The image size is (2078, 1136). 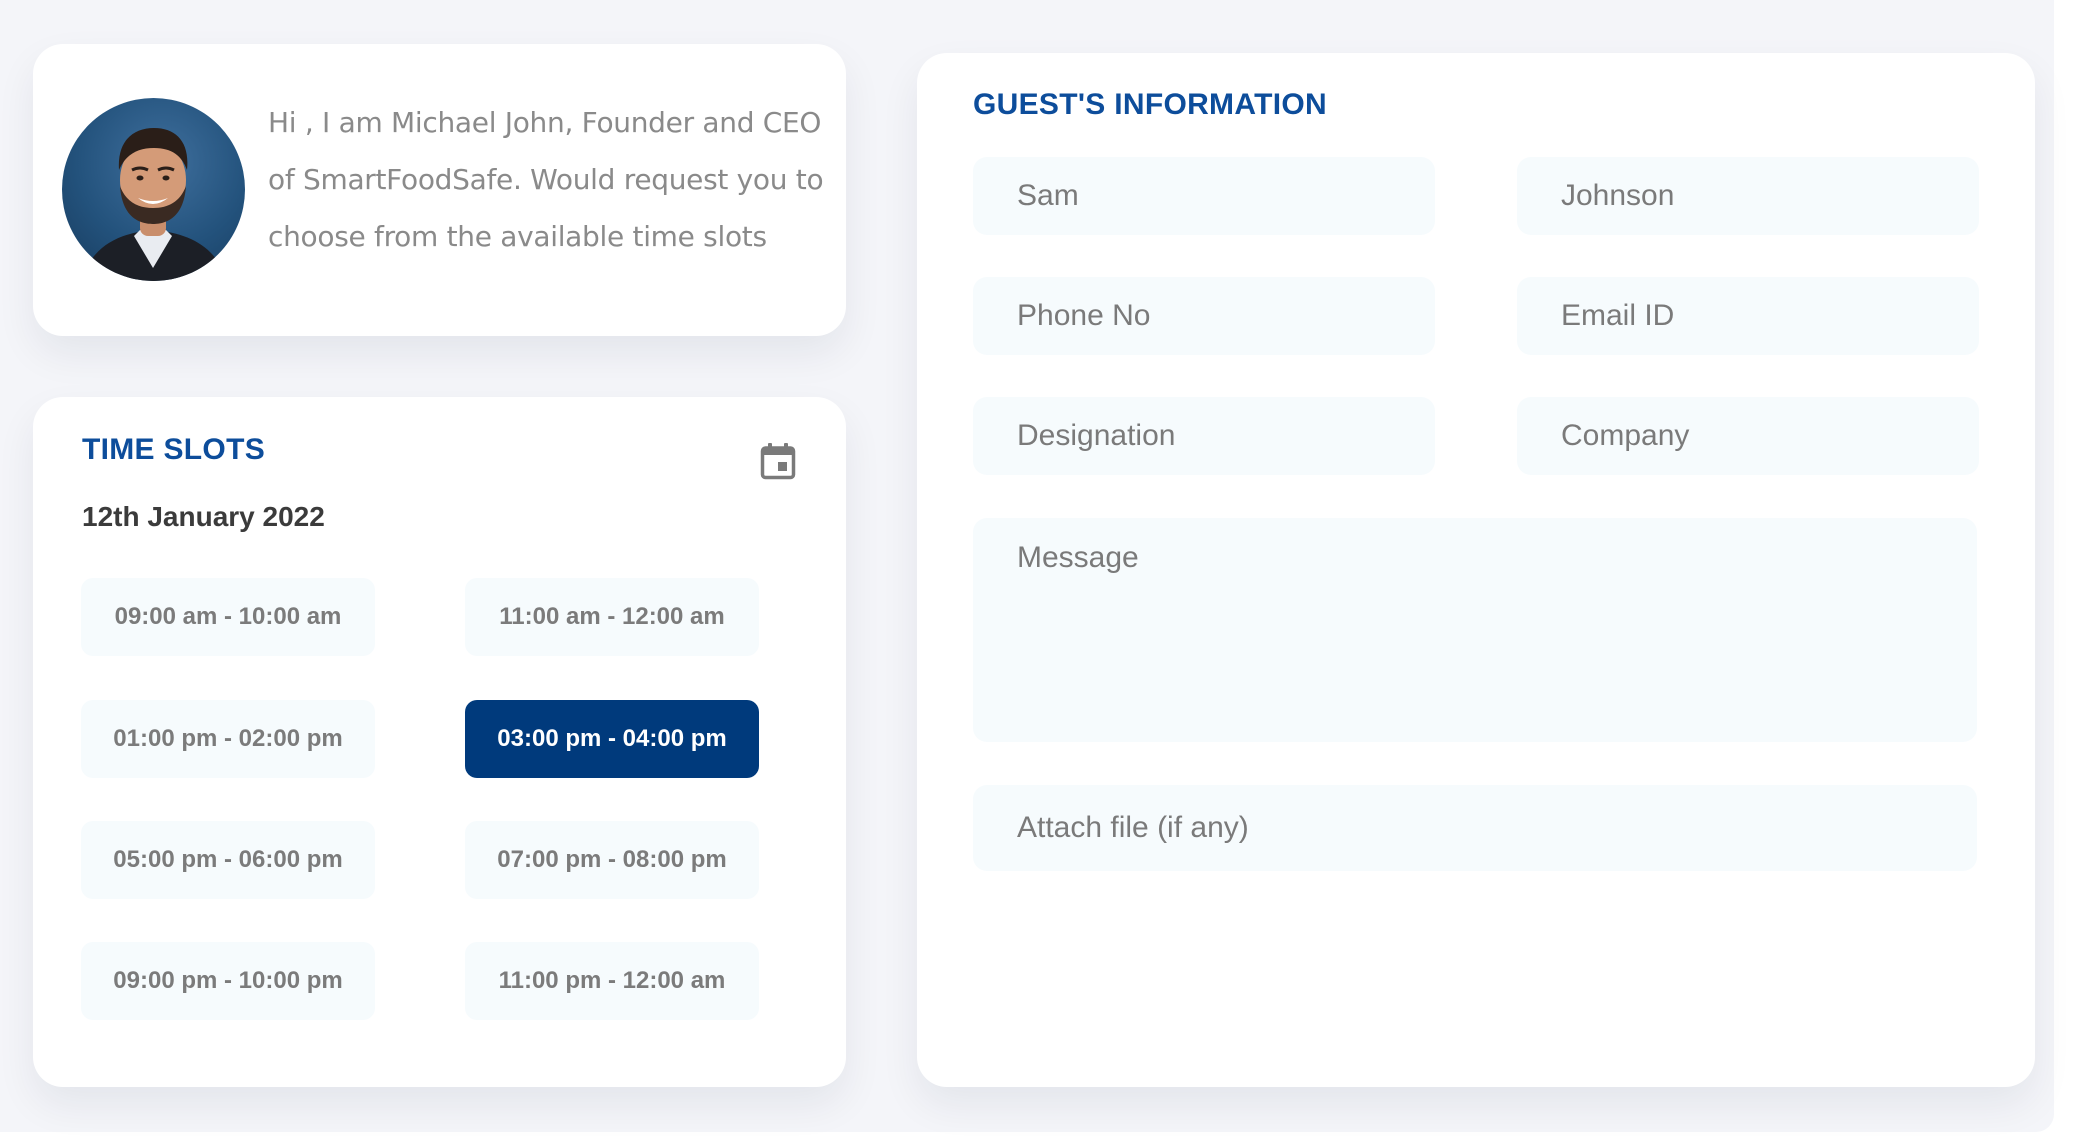 What do you see at coordinates (1748, 436) in the screenshot?
I see `company-input` at bounding box center [1748, 436].